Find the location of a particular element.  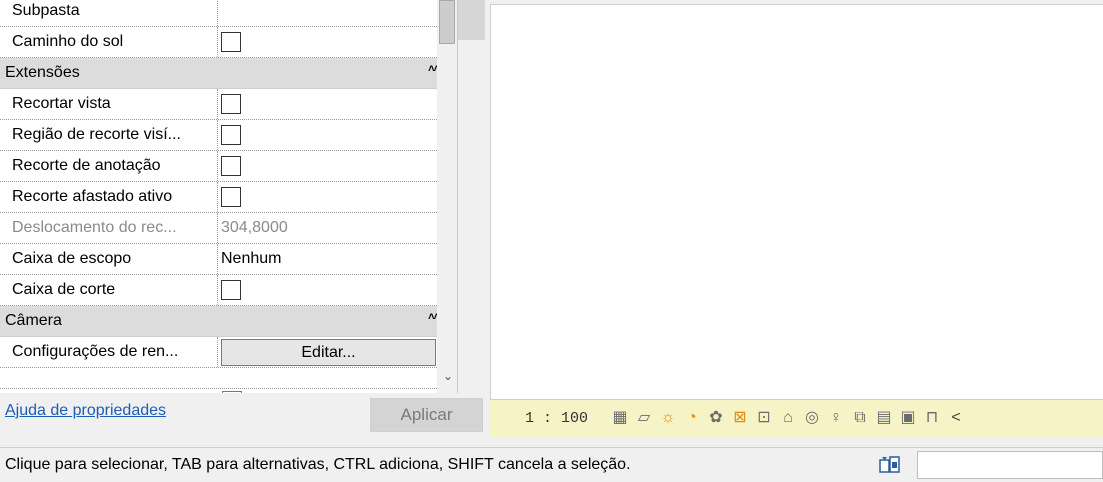

rendering-icon: ✿ is located at coordinates (716, 418).